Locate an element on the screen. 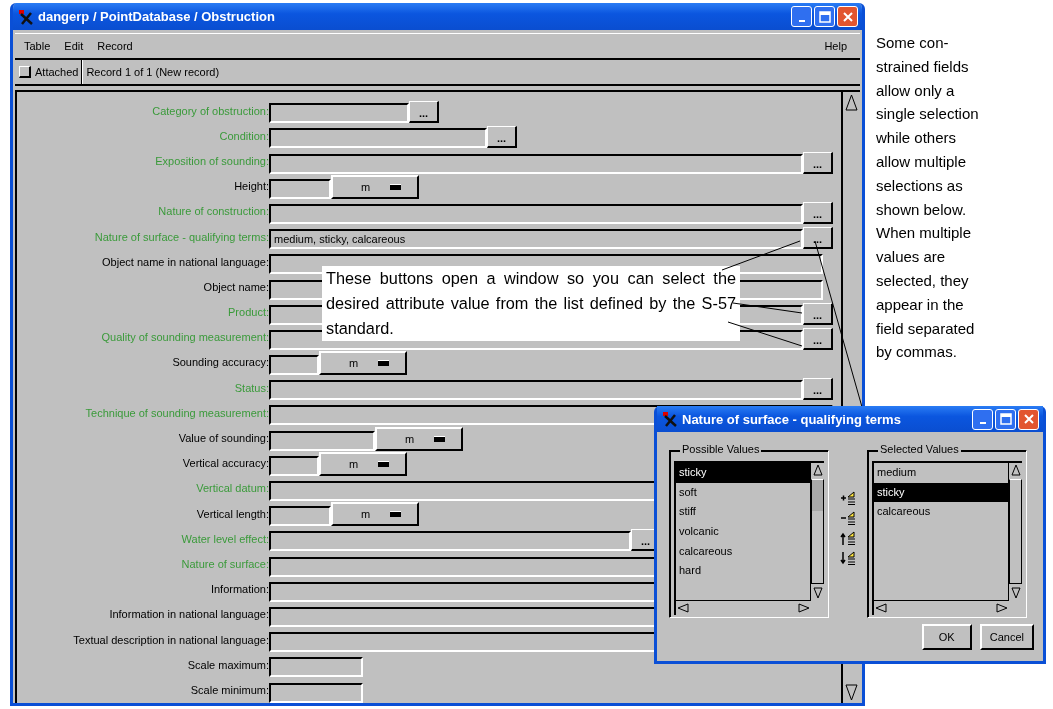 This screenshot has height=709, width=1053. dialog-title: Nature of surface - qualifying terms is located at coordinates (792, 419).